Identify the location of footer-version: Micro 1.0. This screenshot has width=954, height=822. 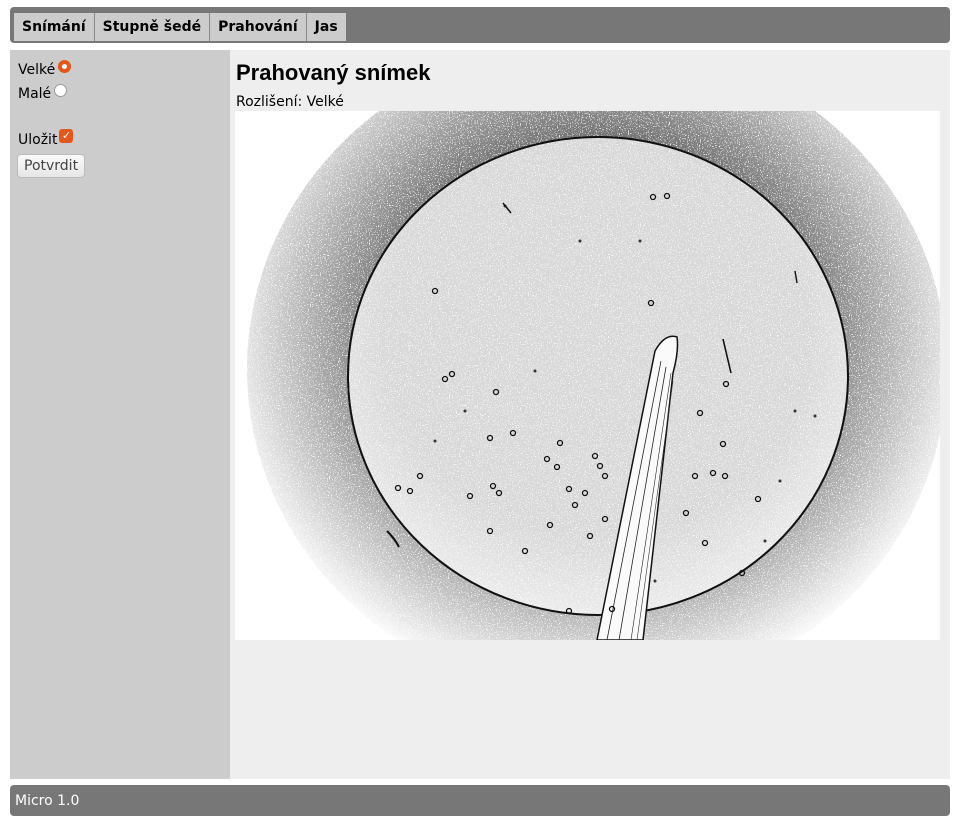
(47, 801).